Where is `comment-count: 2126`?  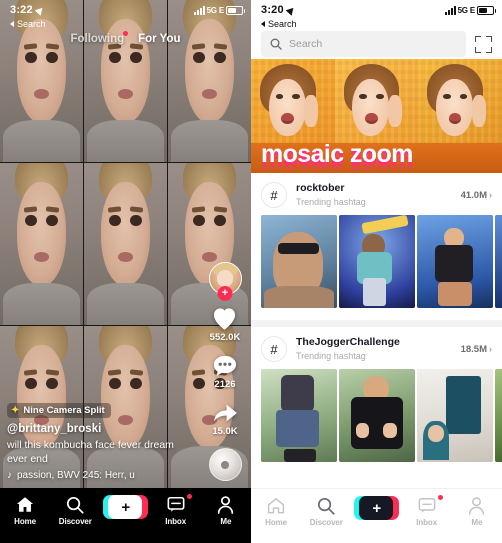
comment-count: 2126 is located at coordinates (225, 384).